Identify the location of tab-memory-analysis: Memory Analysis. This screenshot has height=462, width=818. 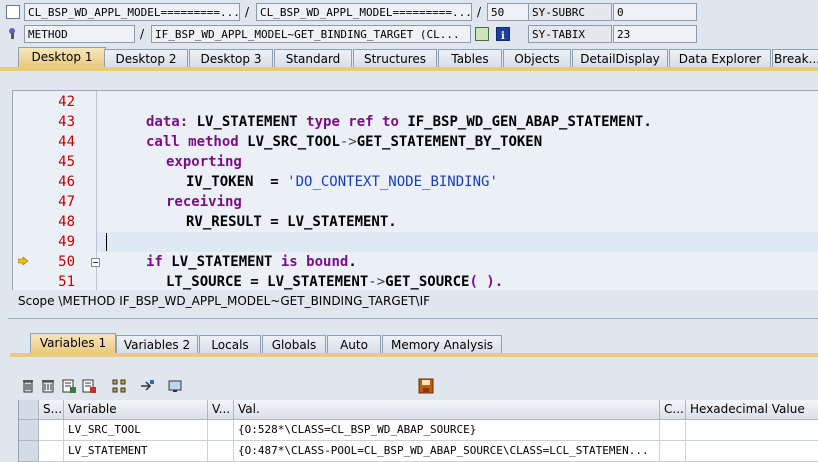
(442, 344).